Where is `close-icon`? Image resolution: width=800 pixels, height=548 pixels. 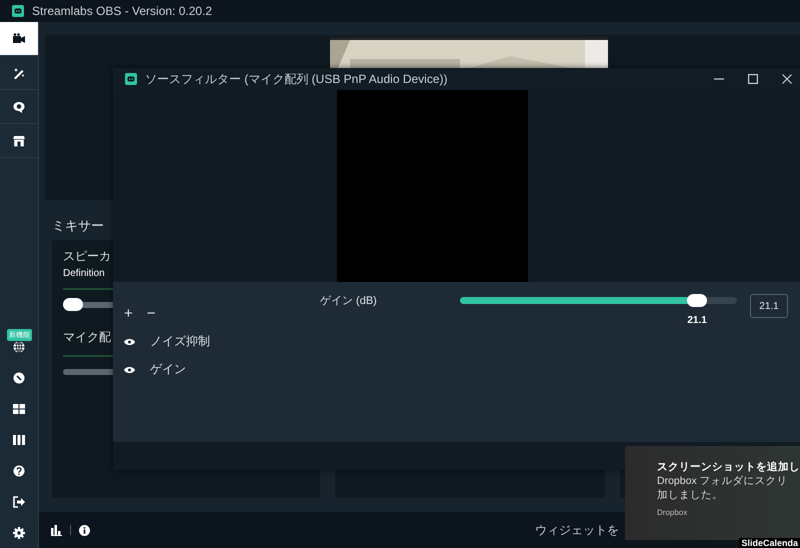
close-icon is located at coordinates (787, 79).